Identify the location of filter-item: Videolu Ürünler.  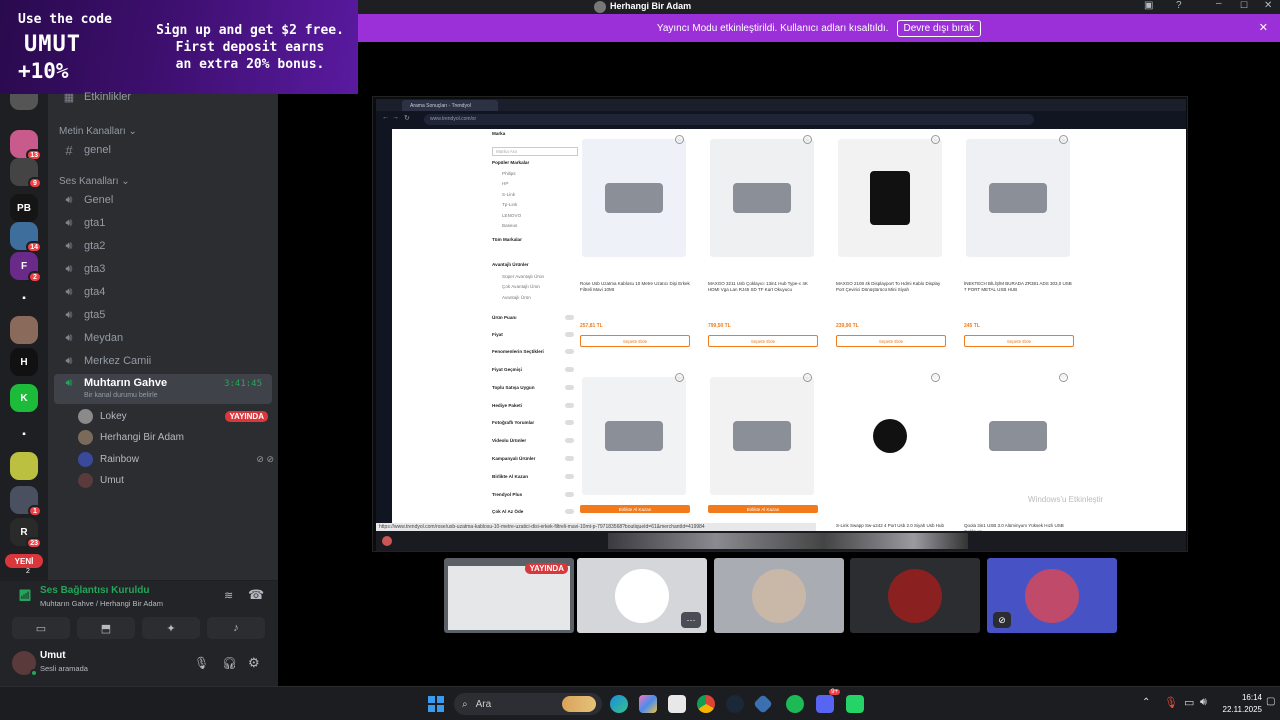
(535, 440).